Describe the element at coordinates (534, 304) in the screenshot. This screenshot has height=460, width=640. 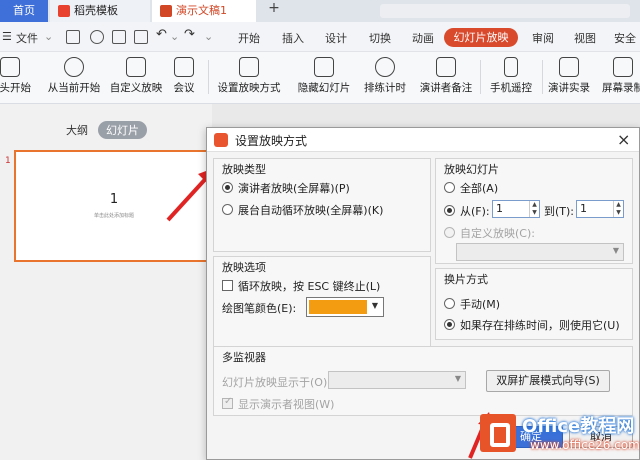
I see `advance-slides-group: 换片方式 手动(M) 如果存在排练时间，则使用它(U)` at that location.